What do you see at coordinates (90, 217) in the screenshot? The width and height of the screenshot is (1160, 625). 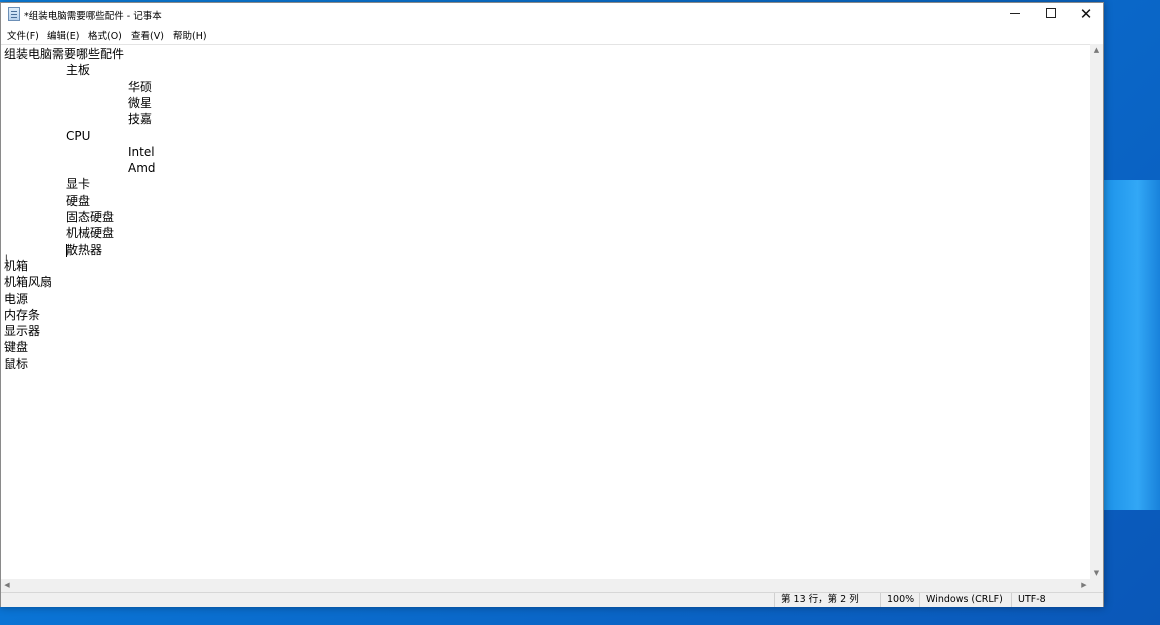 I see `text-line: 固态硬盘` at bounding box center [90, 217].